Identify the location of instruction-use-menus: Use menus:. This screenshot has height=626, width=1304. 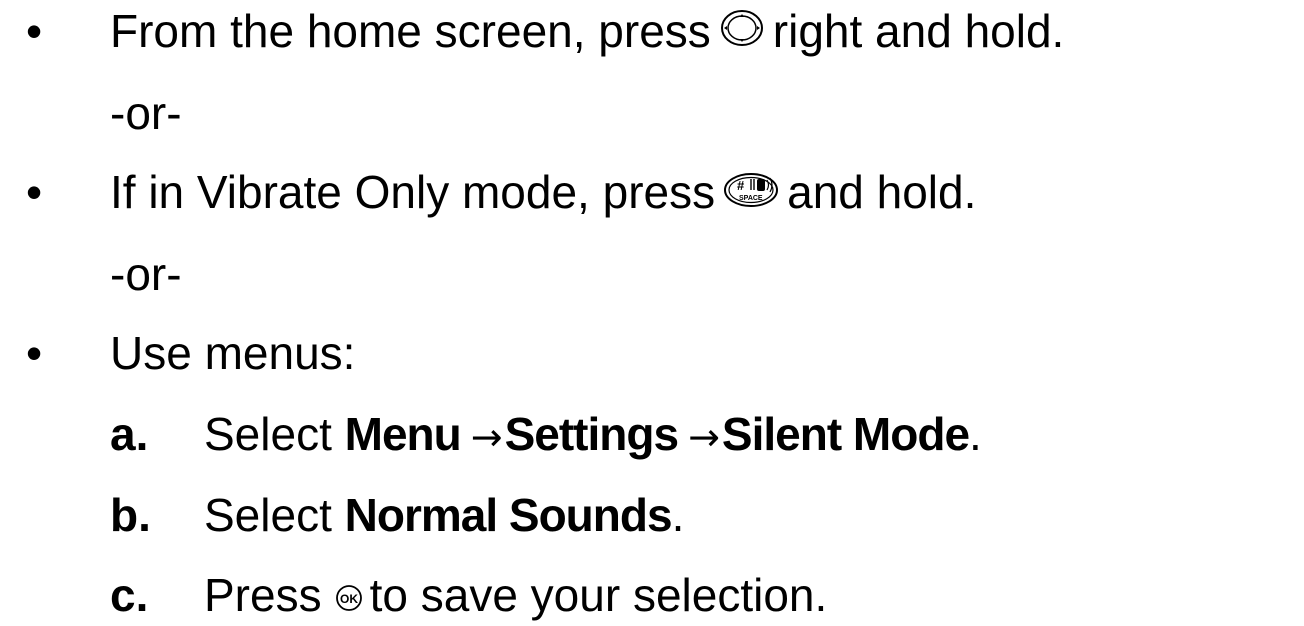
(233, 353).